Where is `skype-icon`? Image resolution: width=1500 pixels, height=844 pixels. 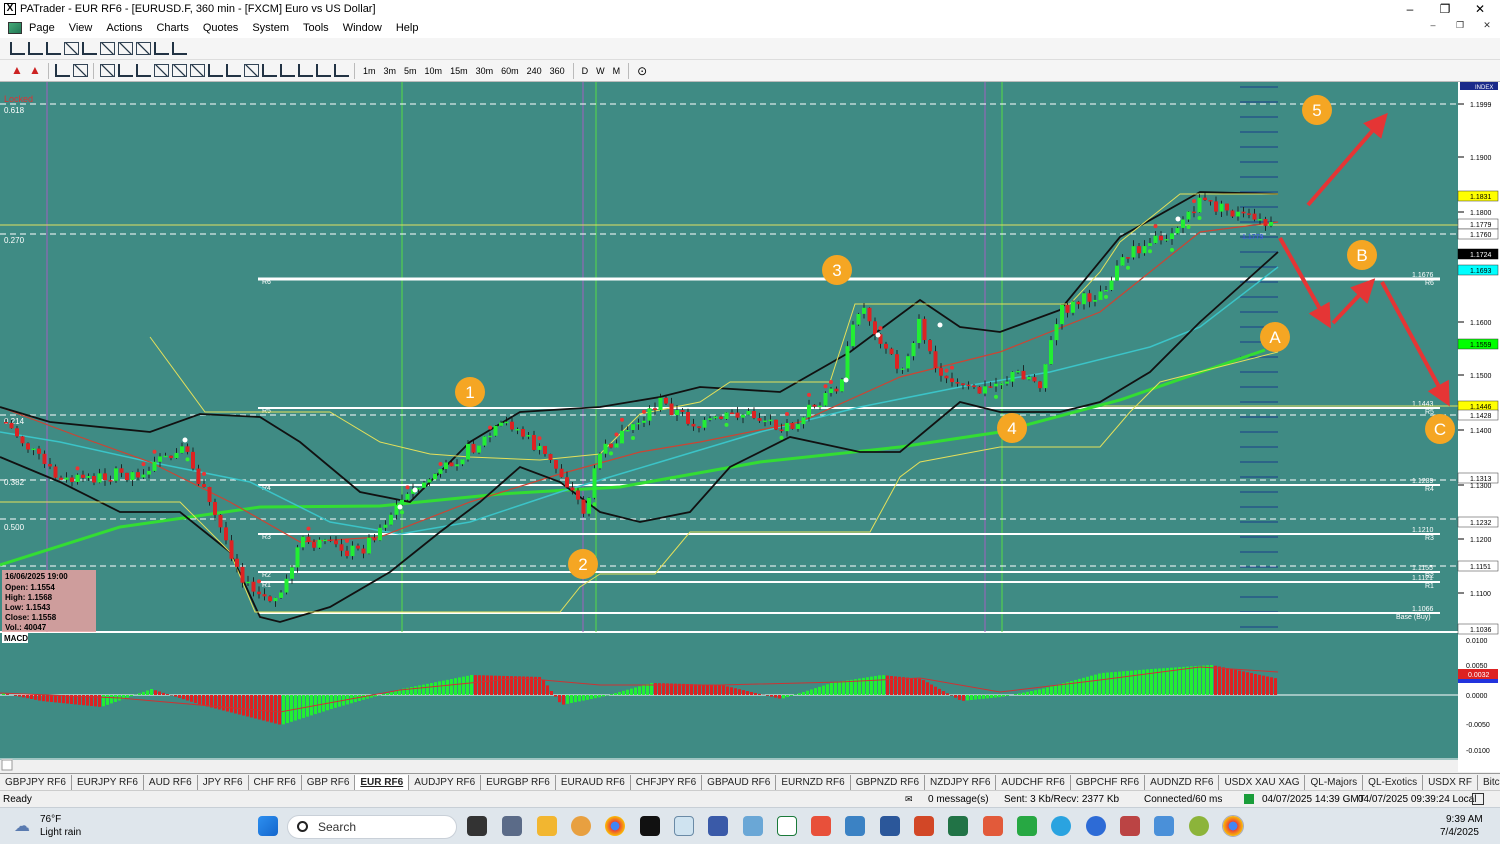 skype-icon is located at coordinates (855, 826).